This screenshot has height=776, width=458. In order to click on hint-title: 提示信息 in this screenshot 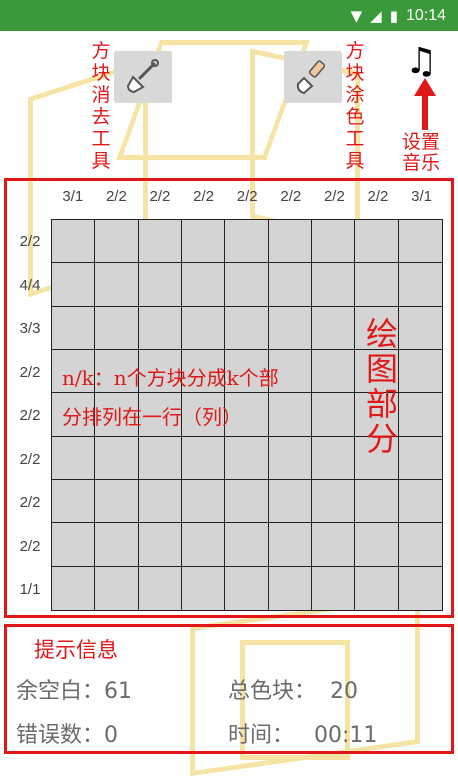, I will do `click(76, 650)`.